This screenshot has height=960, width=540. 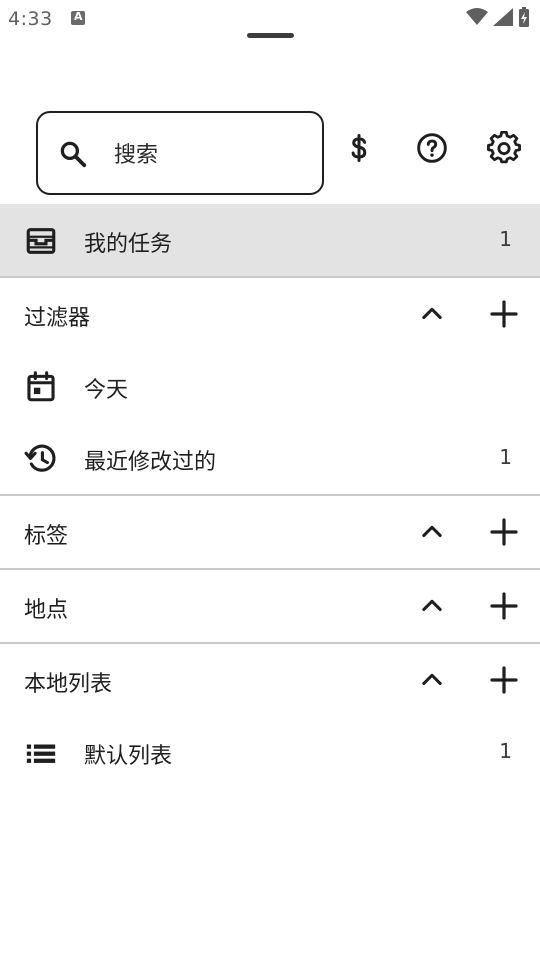 I want to click on filters-section-header: 过滤器, so click(x=270, y=314).